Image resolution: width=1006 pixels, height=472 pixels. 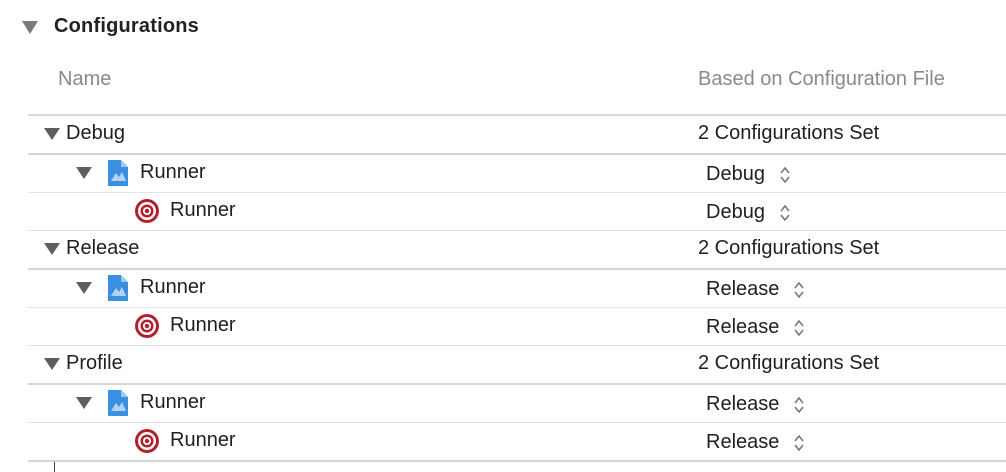 What do you see at coordinates (517, 365) in the screenshot?
I see `config-row-profile: Profile 2 Configurations Set` at bounding box center [517, 365].